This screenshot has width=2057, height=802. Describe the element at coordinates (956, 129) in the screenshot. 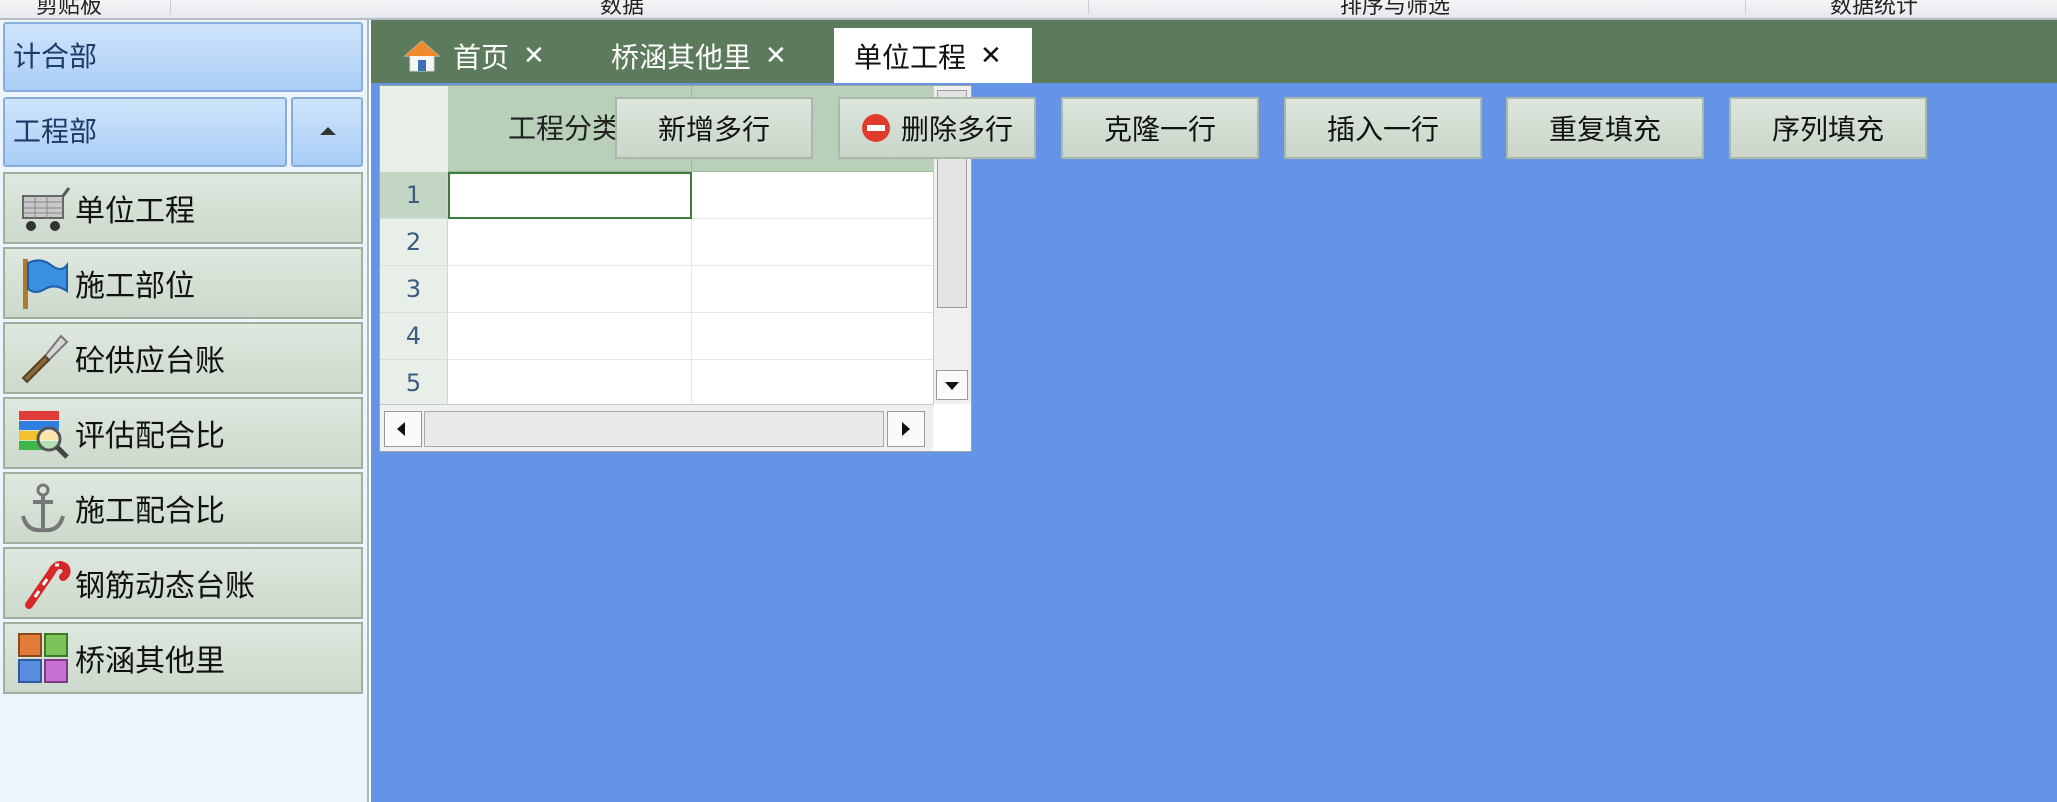

I see `delete-rows-label: 删除多行` at that location.